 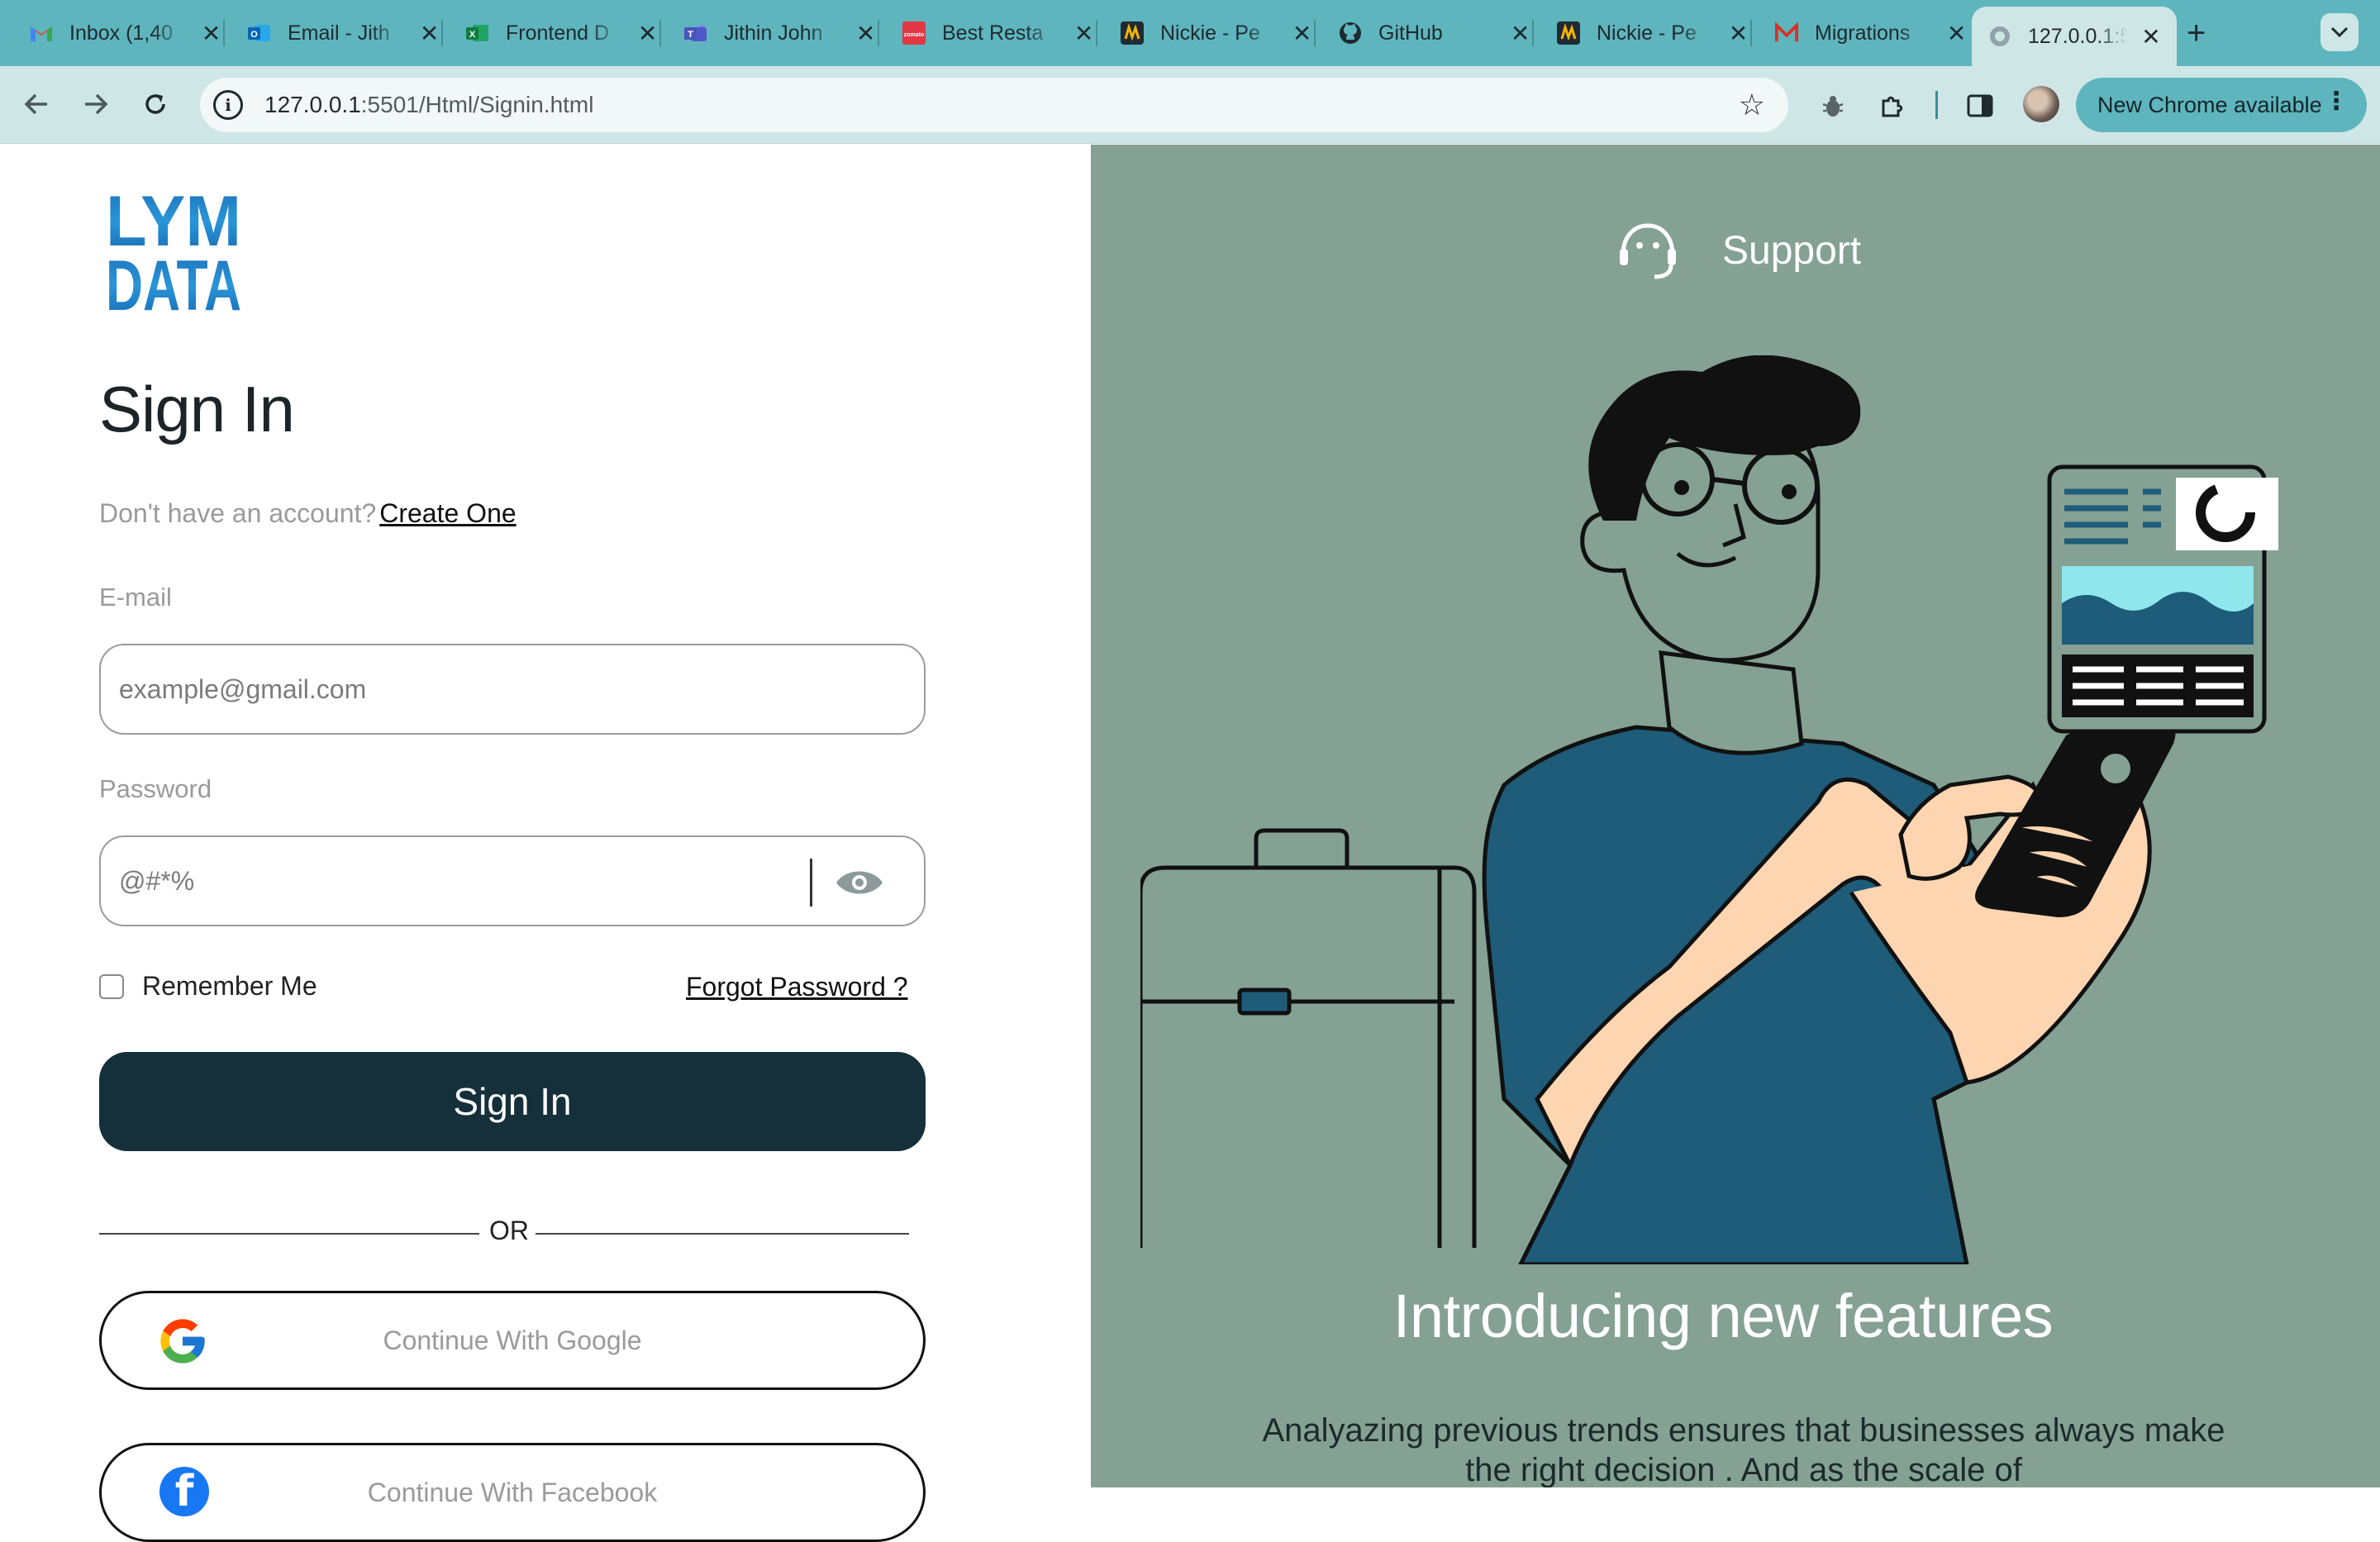 I want to click on create-account-link: Create One, so click(x=447, y=513).